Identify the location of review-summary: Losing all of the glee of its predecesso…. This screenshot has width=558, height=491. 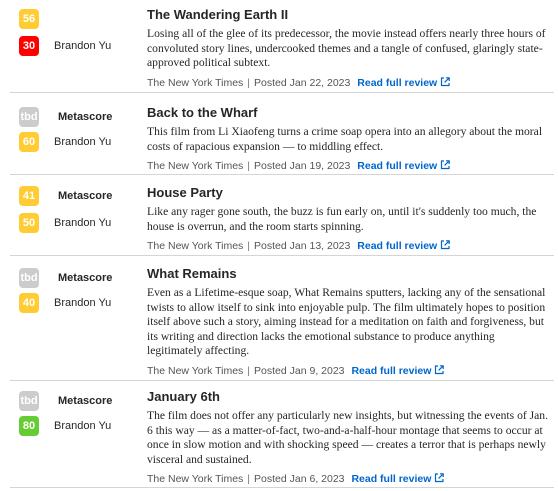
(346, 48).